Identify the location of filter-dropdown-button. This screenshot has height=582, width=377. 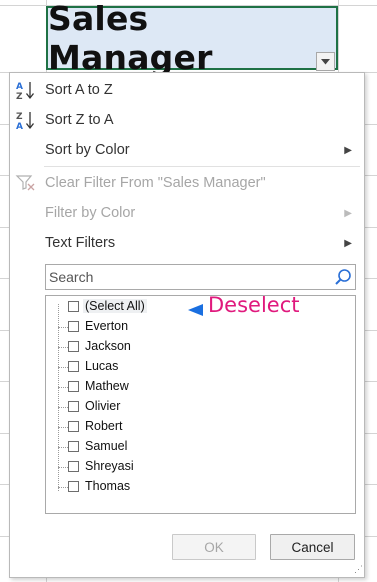
(325, 61).